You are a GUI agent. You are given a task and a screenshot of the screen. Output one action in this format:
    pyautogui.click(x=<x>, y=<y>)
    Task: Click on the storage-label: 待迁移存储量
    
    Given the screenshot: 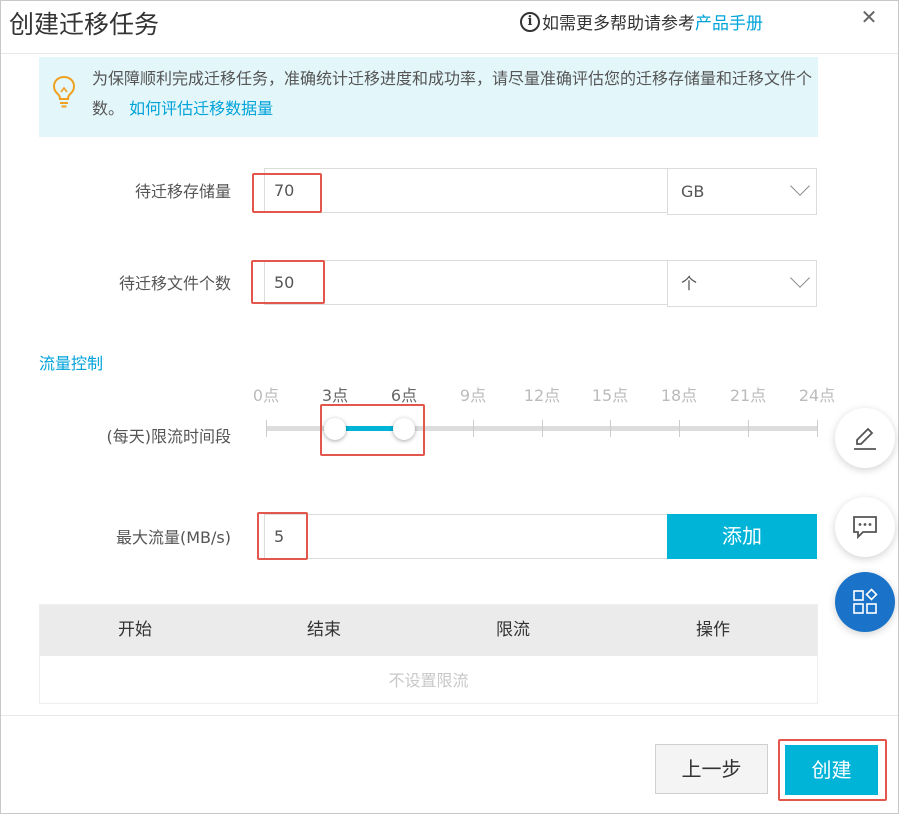 What is the action you would take?
    pyautogui.click(x=182, y=191)
    